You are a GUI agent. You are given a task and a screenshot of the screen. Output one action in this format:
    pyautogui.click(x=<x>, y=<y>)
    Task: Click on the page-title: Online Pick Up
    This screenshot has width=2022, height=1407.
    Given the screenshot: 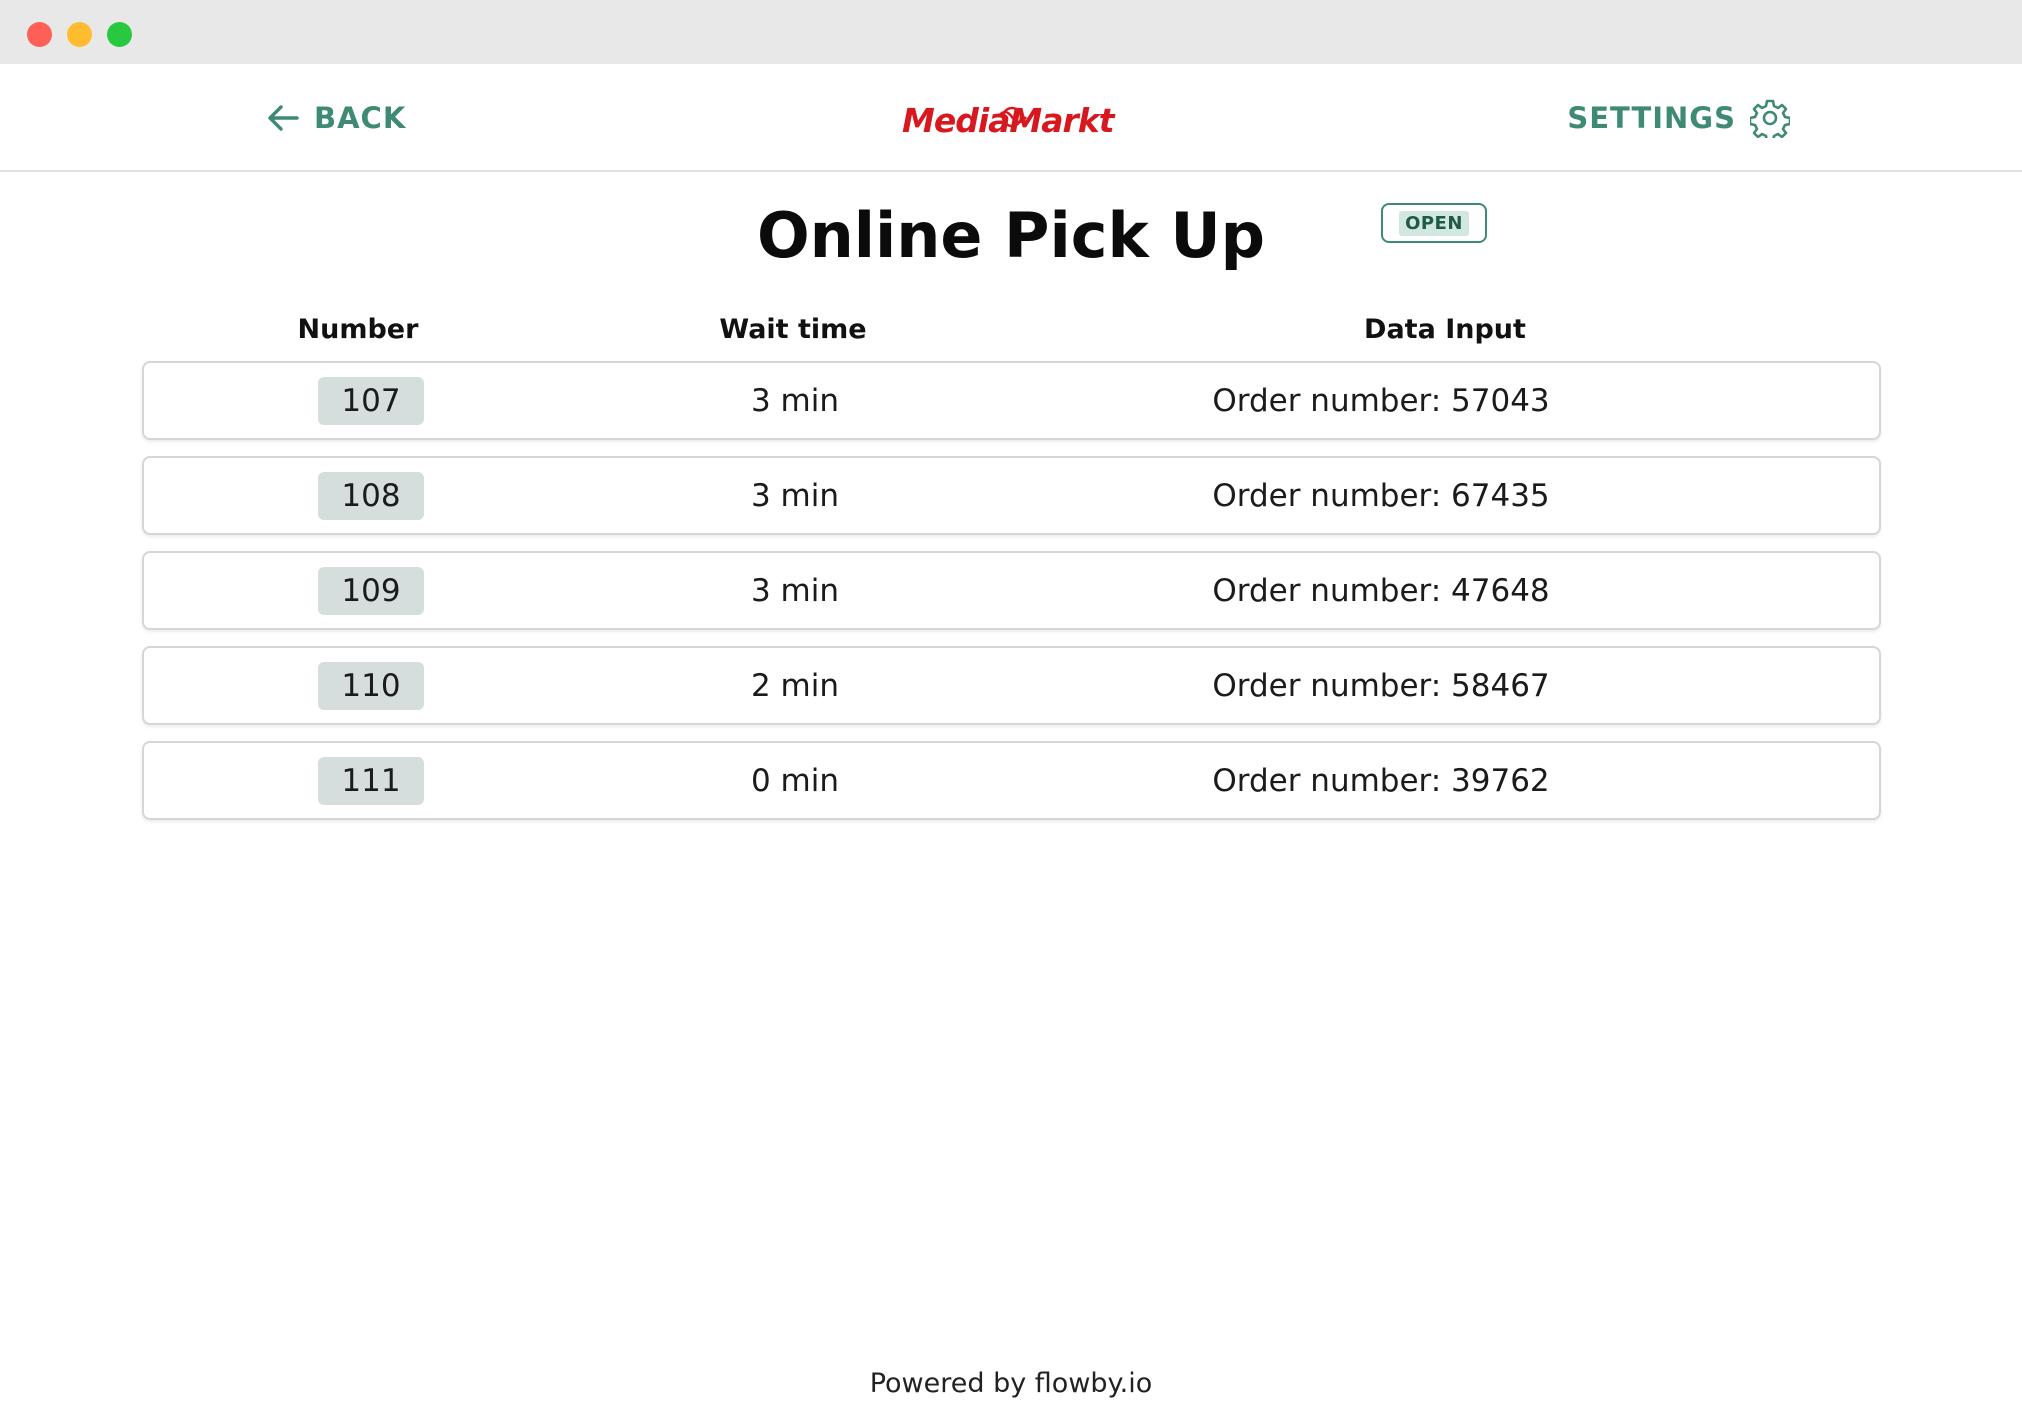 What is the action you would take?
    pyautogui.click(x=1011, y=235)
    